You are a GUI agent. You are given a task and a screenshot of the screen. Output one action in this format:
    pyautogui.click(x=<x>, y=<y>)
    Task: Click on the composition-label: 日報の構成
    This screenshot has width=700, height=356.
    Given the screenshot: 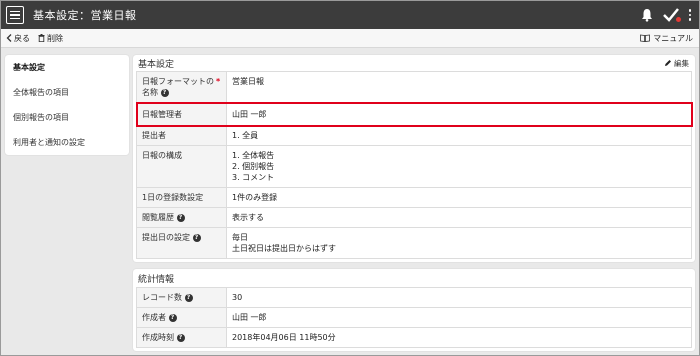 What is the action you would take?
    pyautogui.click(x=181, y=166)
    